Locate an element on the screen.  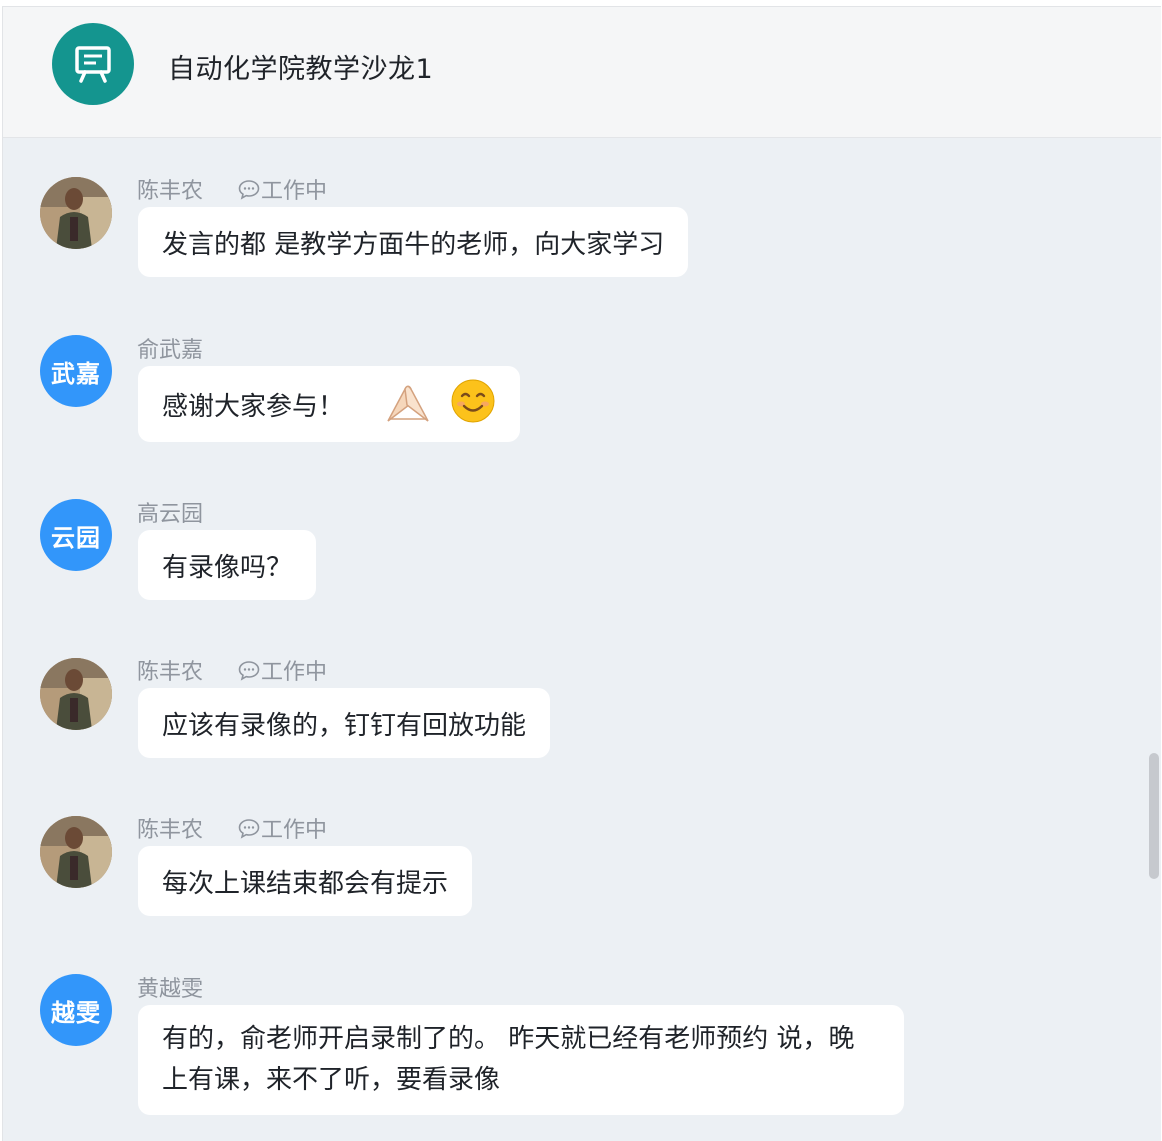
message-bubble: 应该有录像的，钉钉有回放功能 is located at coordinates (344, 723).